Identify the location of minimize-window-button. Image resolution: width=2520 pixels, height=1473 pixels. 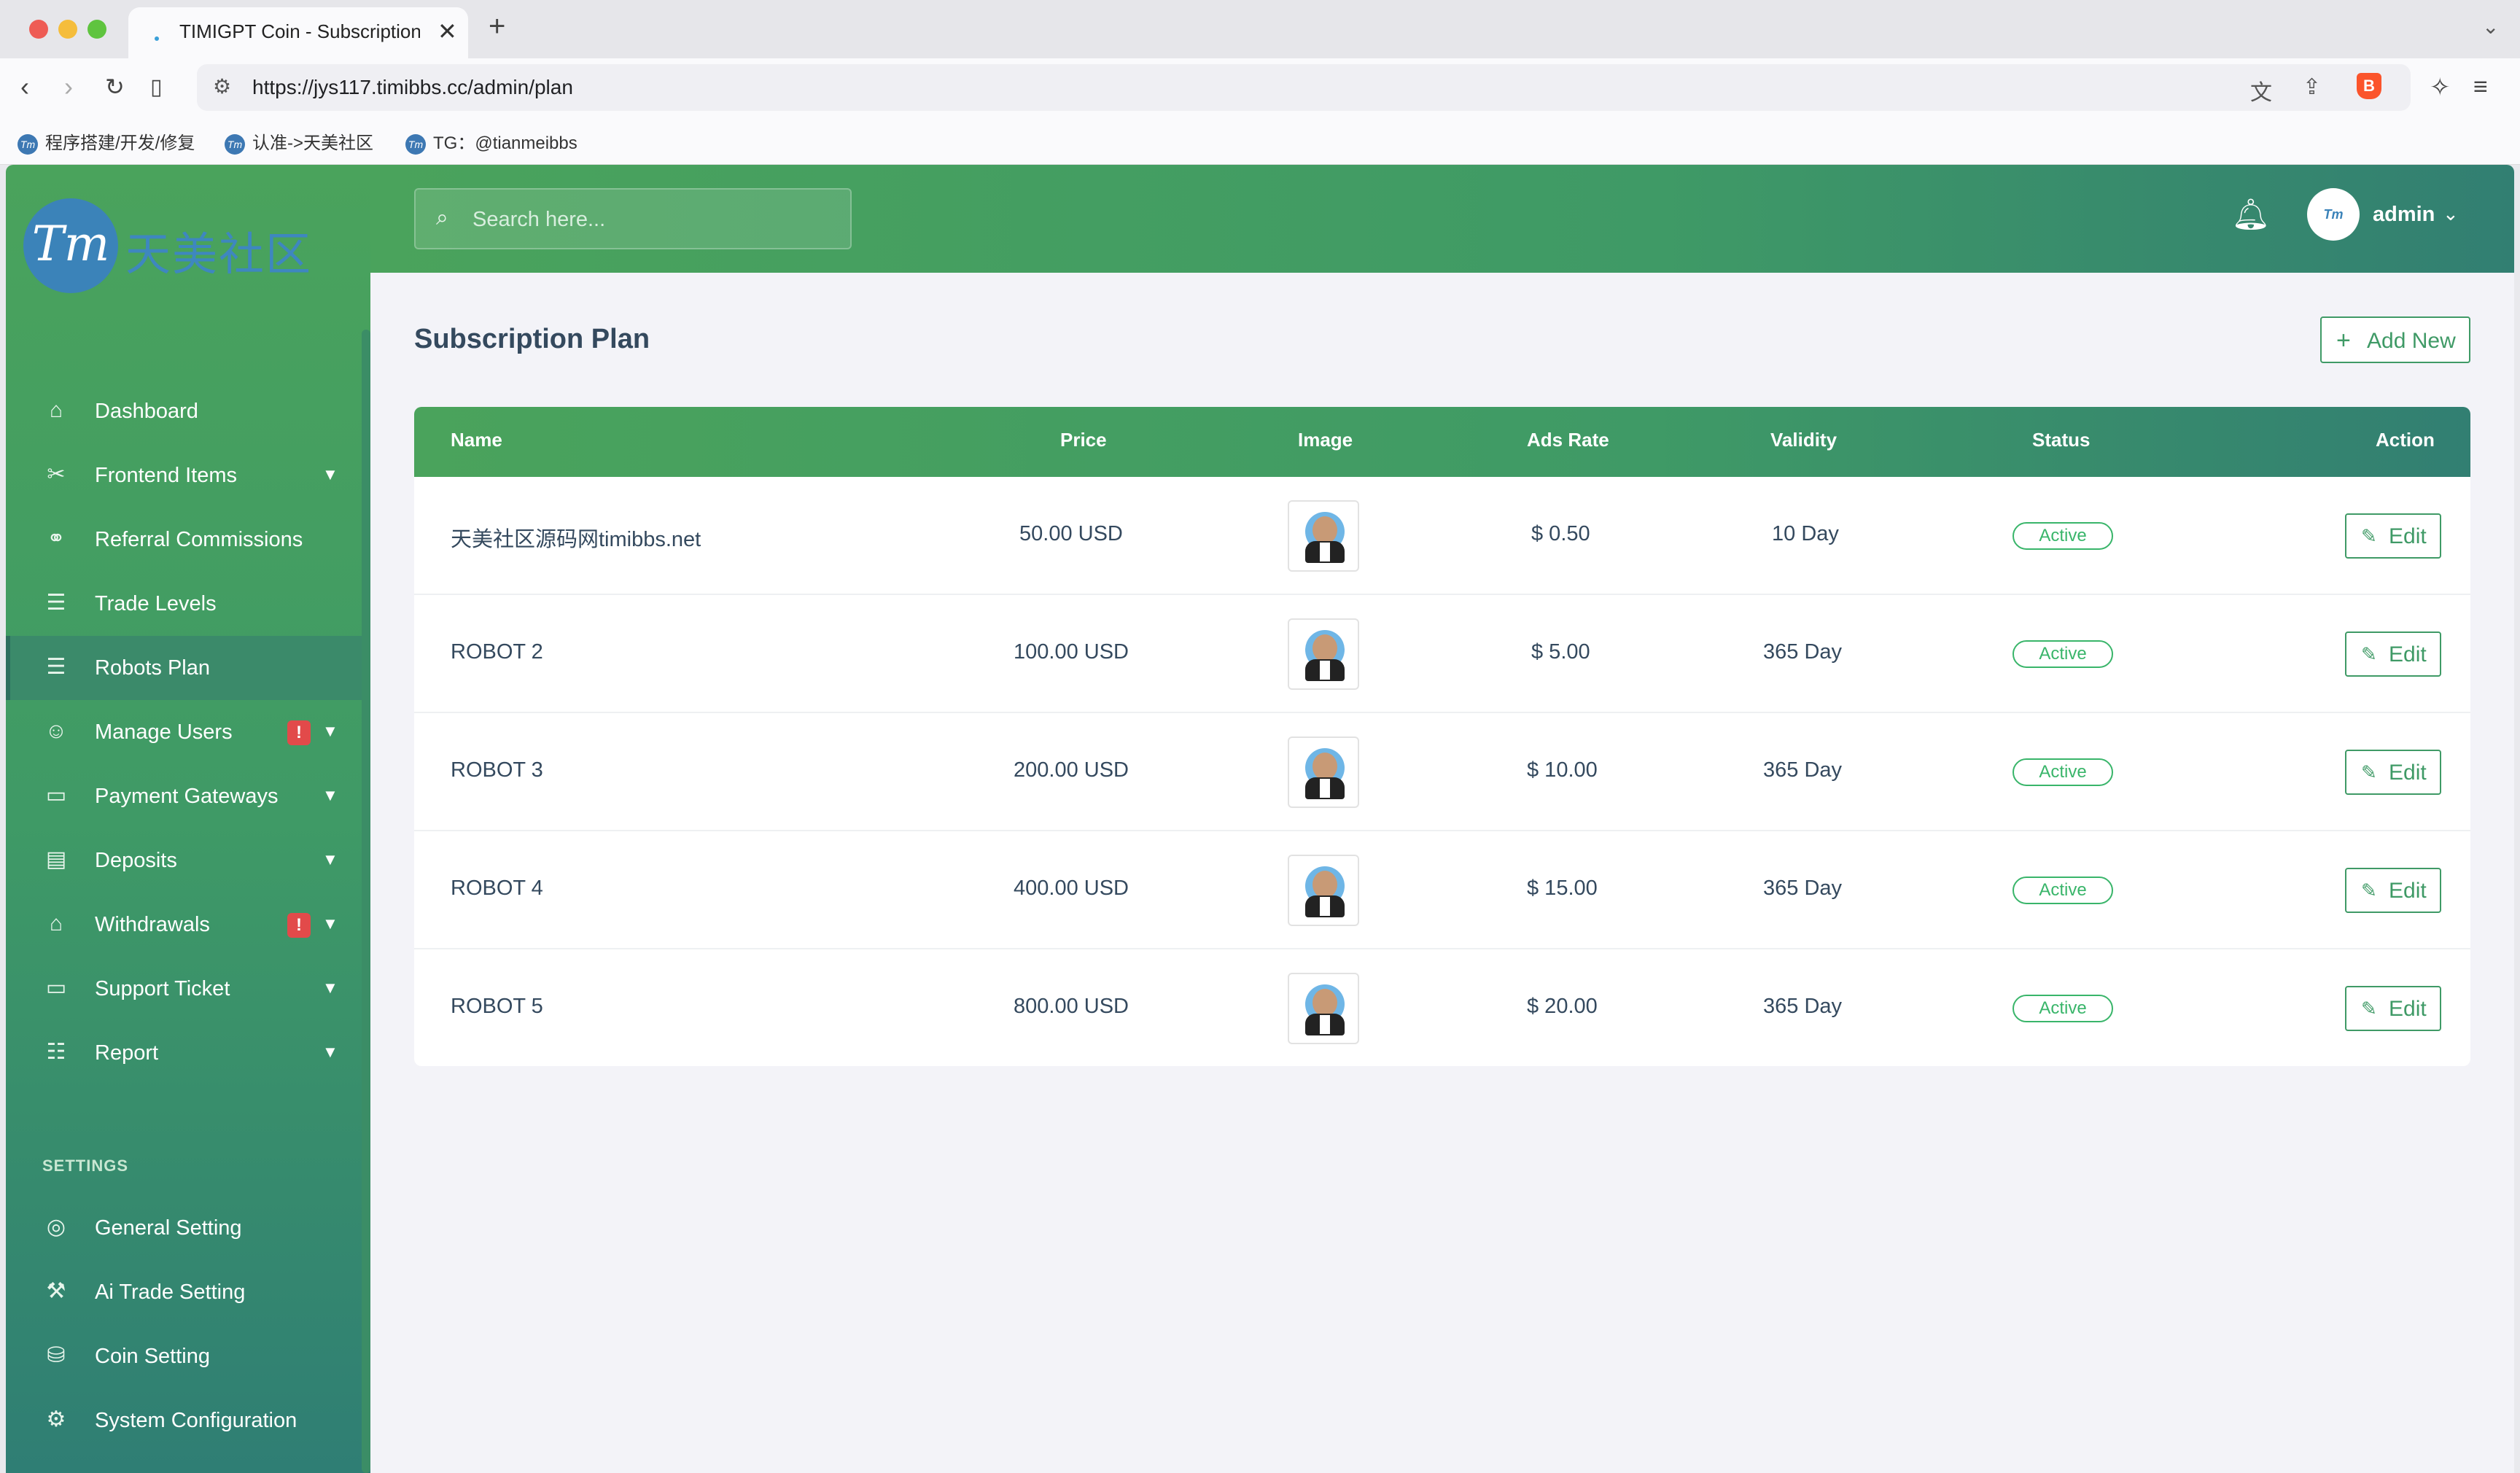
(67, 29).